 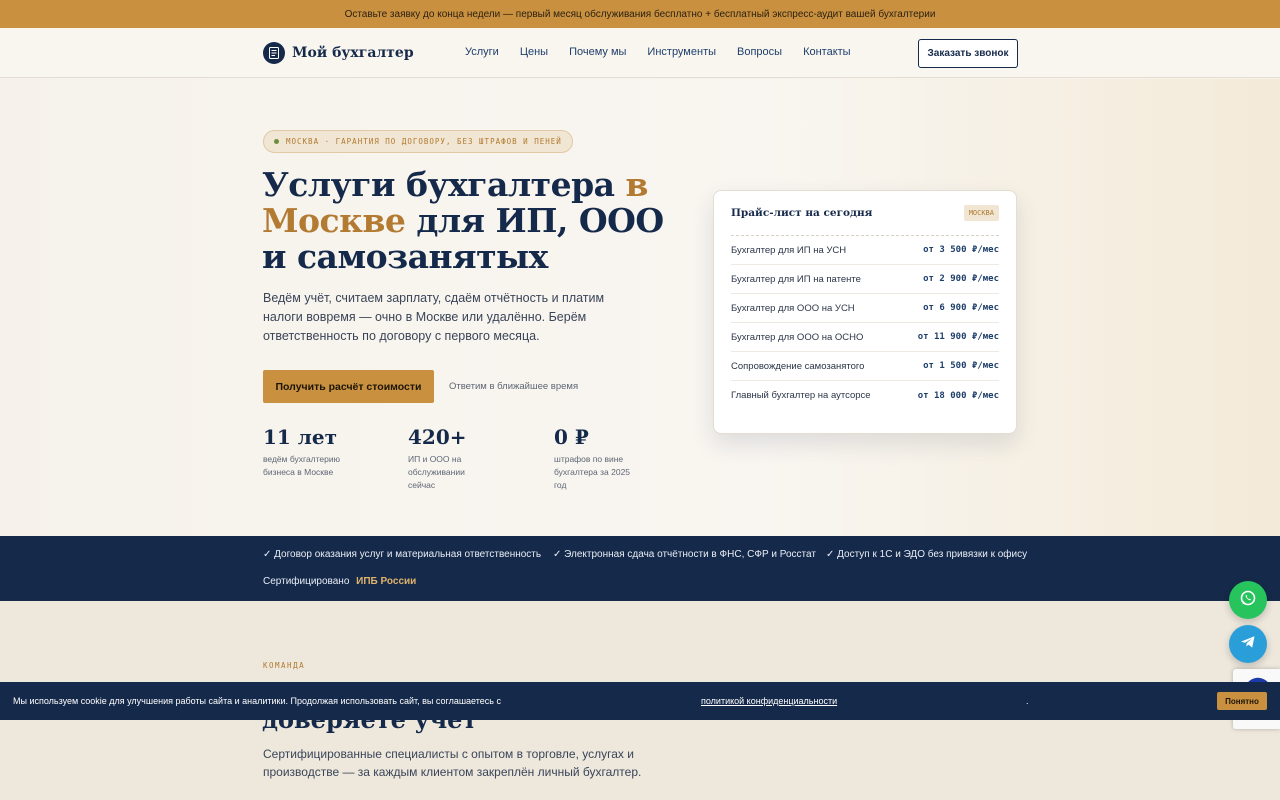 What do you see at coordinates (276, 141) in the screenshot?
I see `status-dot-icon` at bounding box center [276, 141].